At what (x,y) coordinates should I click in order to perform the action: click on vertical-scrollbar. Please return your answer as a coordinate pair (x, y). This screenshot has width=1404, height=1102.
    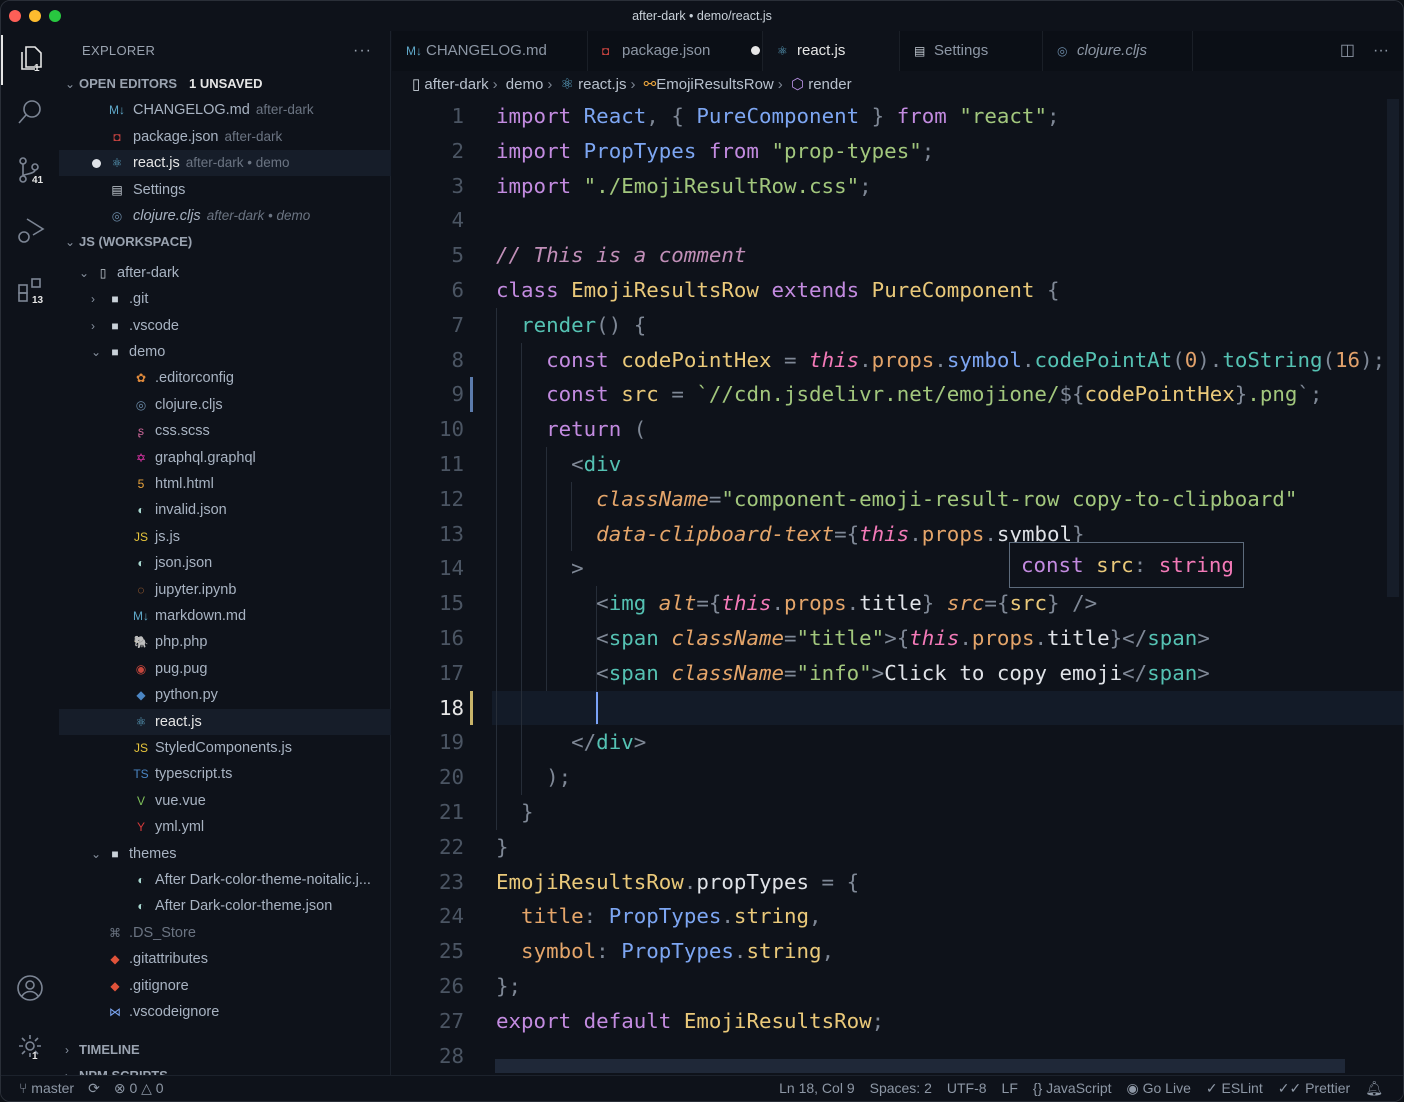
    Looking at the image, I should click on (1393, 348).